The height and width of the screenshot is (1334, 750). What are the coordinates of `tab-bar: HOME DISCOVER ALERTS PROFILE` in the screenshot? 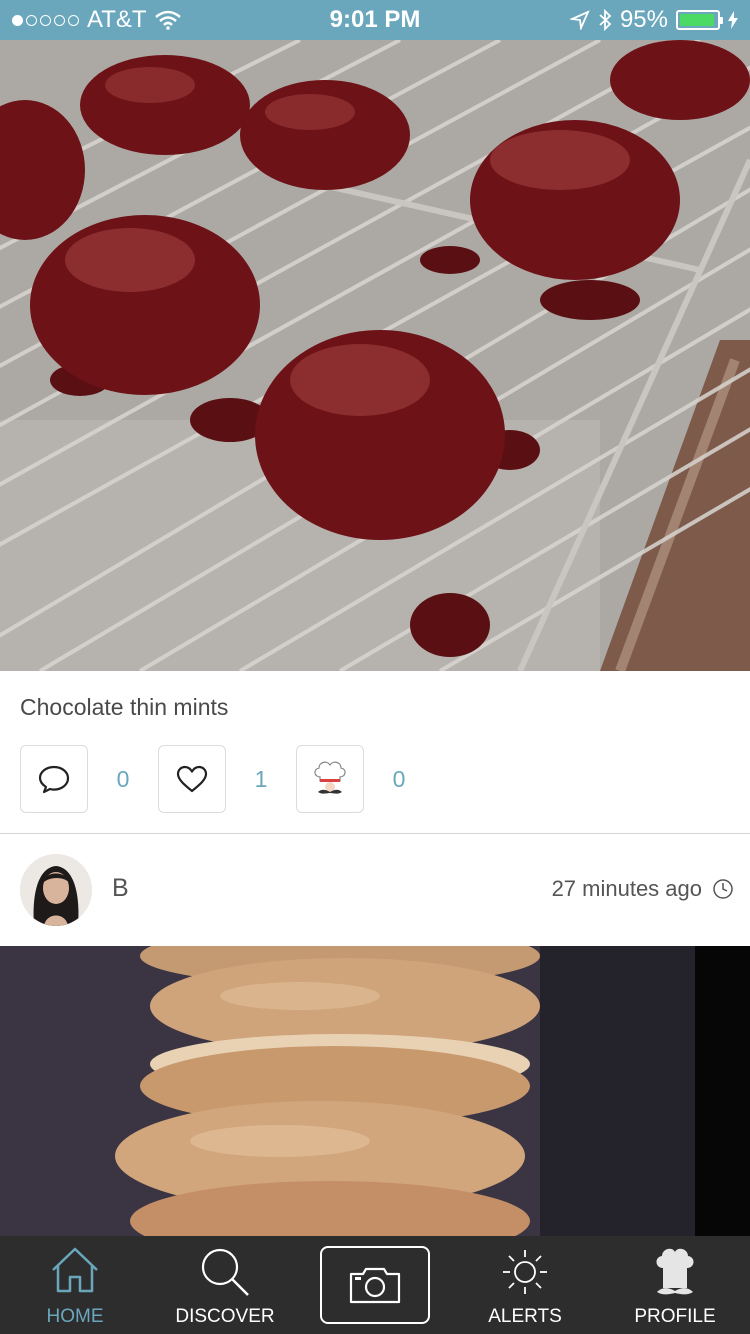 It's located at (375, 1285).